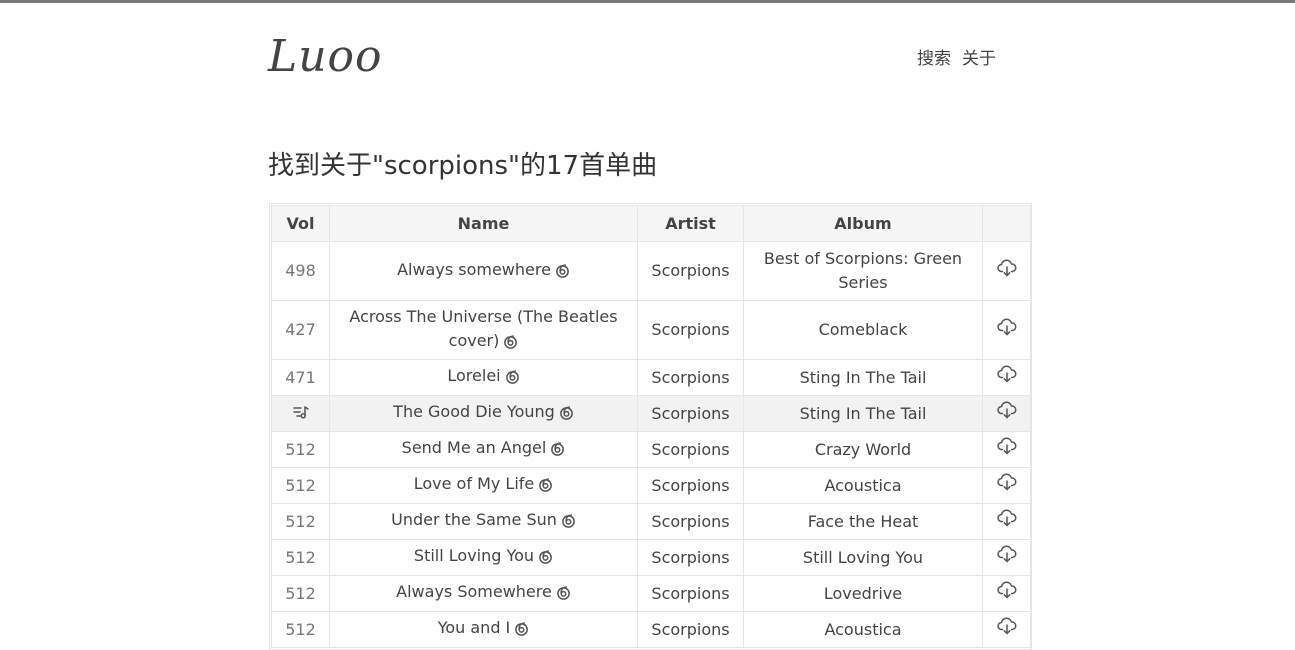 This screenshot has height=650, width=1295. I want to click on now-playing-icon, so click(301, 415).